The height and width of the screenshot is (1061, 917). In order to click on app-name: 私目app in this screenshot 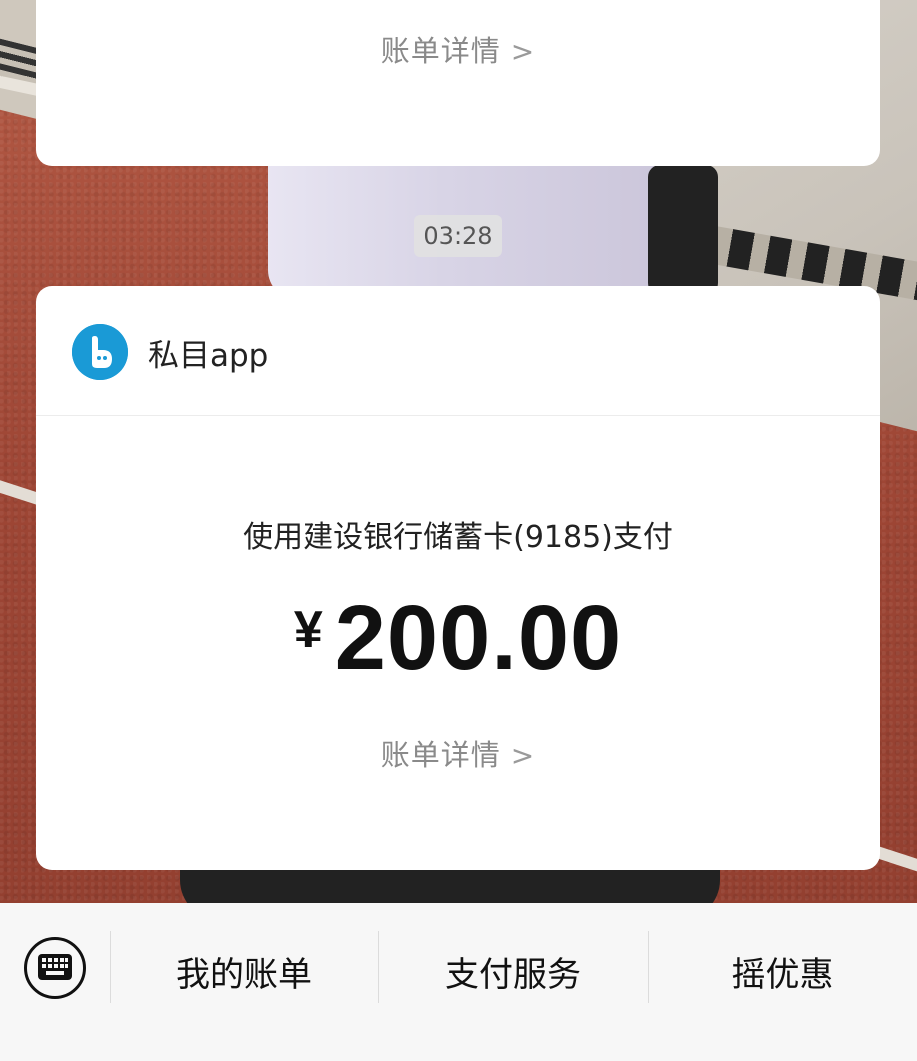, I will do `click(208, 356)`.